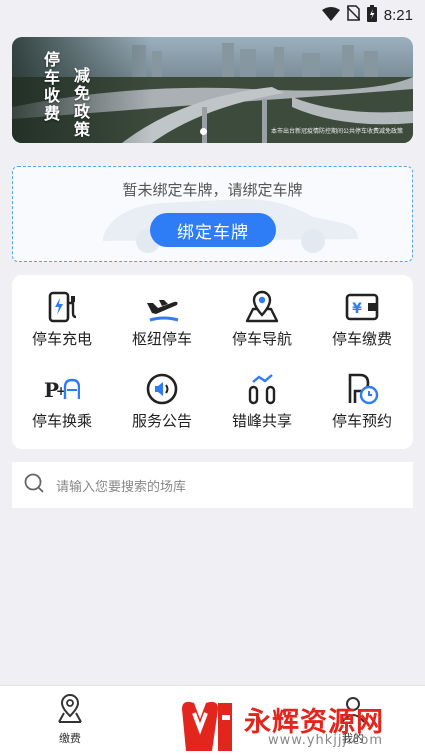 Image resolution: width=425 pixels, height=755 pixels. I want to click on promo-banner: 停车收费 减免政策 本市出台新冠疫情防控期间公共停车收费减免政策, so click(212, 90).